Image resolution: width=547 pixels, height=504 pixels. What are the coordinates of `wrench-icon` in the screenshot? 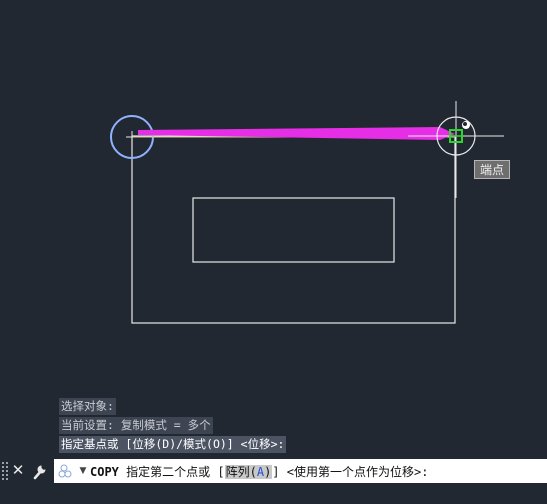 It's located at (40, 471).